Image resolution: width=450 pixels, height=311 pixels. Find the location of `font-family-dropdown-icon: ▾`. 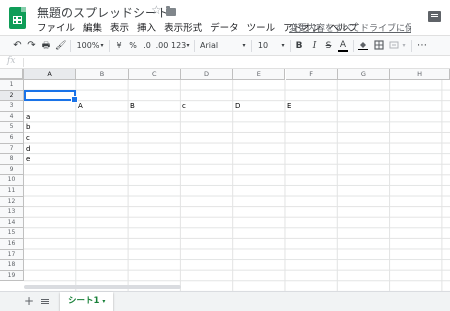

font-family-dropdown-icon: ▾ is located at coordinates (244, 46).